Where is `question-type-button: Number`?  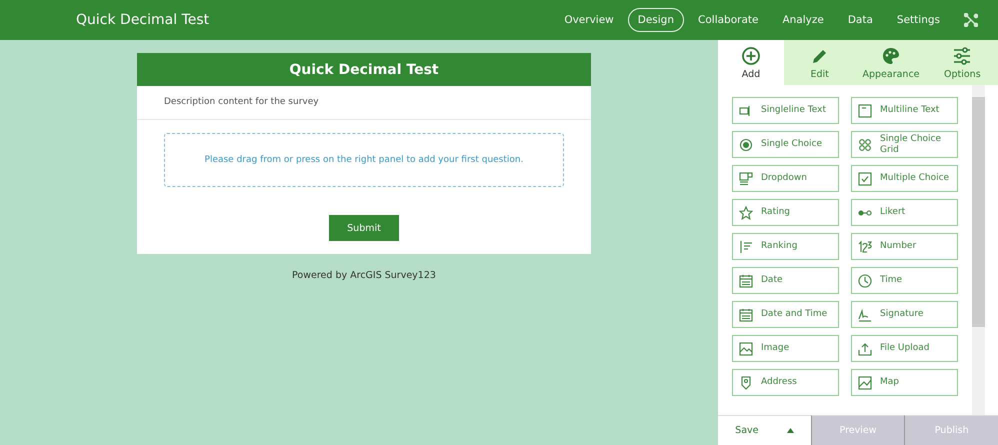 question-type-button: Number is located at coordinates (904, 246).